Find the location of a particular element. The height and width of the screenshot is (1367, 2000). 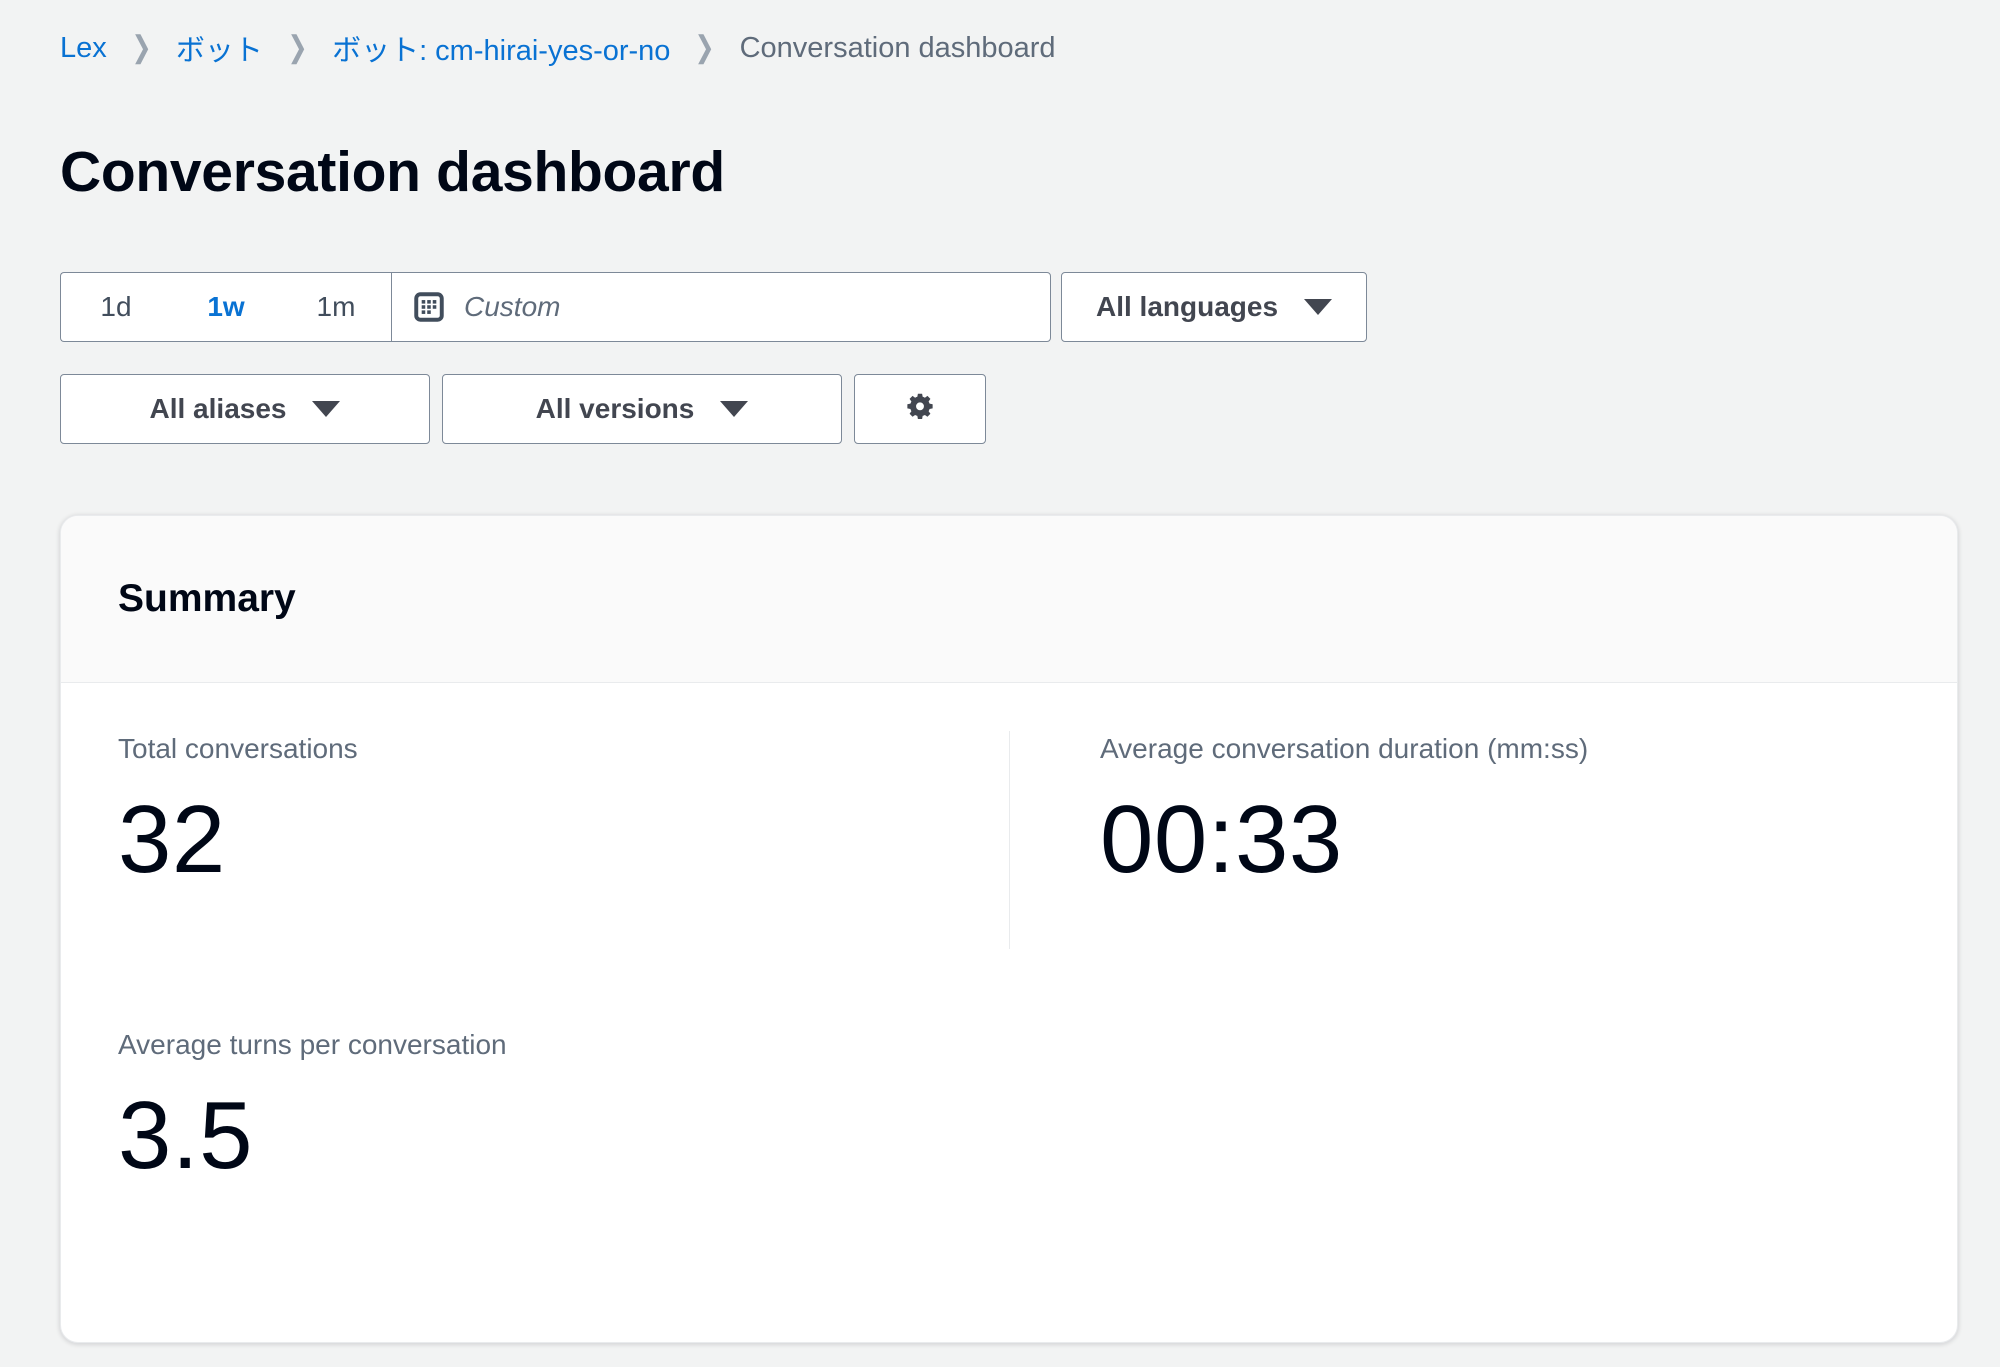

alias-filter-dropdown: All aliases is located at coordinates (245, 409).